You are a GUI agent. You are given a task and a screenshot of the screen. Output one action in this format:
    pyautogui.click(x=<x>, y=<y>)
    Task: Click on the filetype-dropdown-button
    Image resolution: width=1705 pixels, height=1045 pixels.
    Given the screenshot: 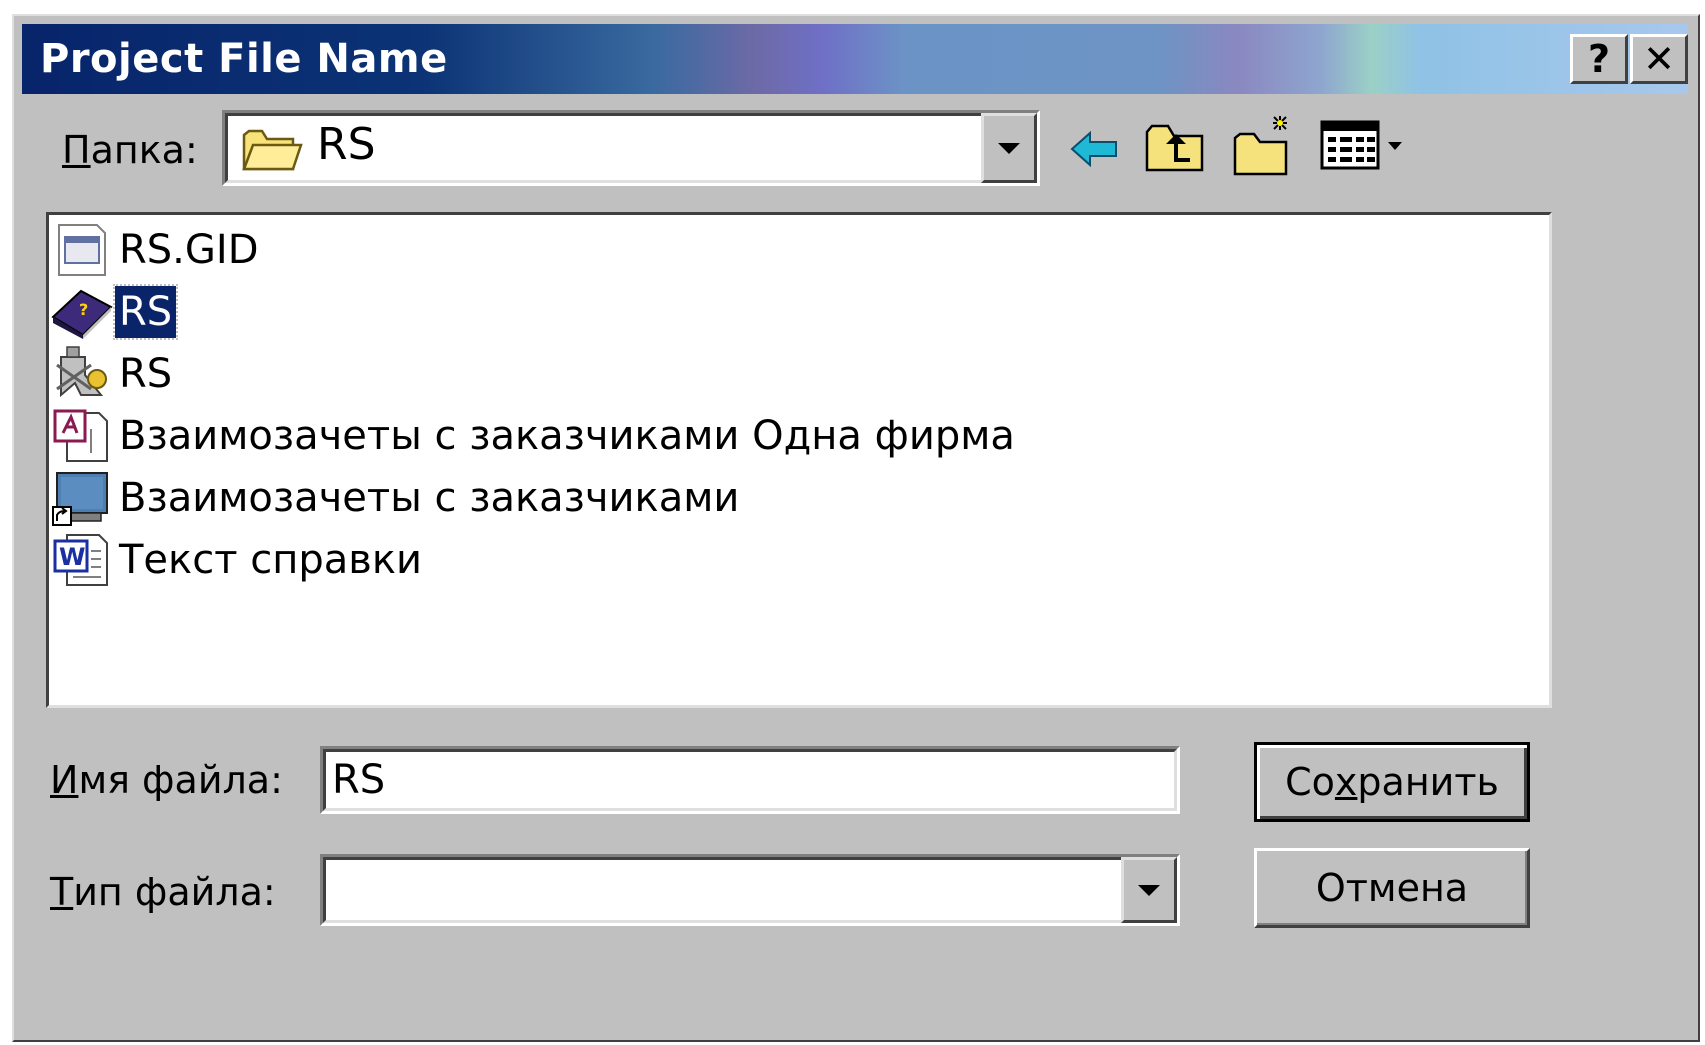 What is the action you would take?
    pyautogui.click(x=1149, y=890)
    